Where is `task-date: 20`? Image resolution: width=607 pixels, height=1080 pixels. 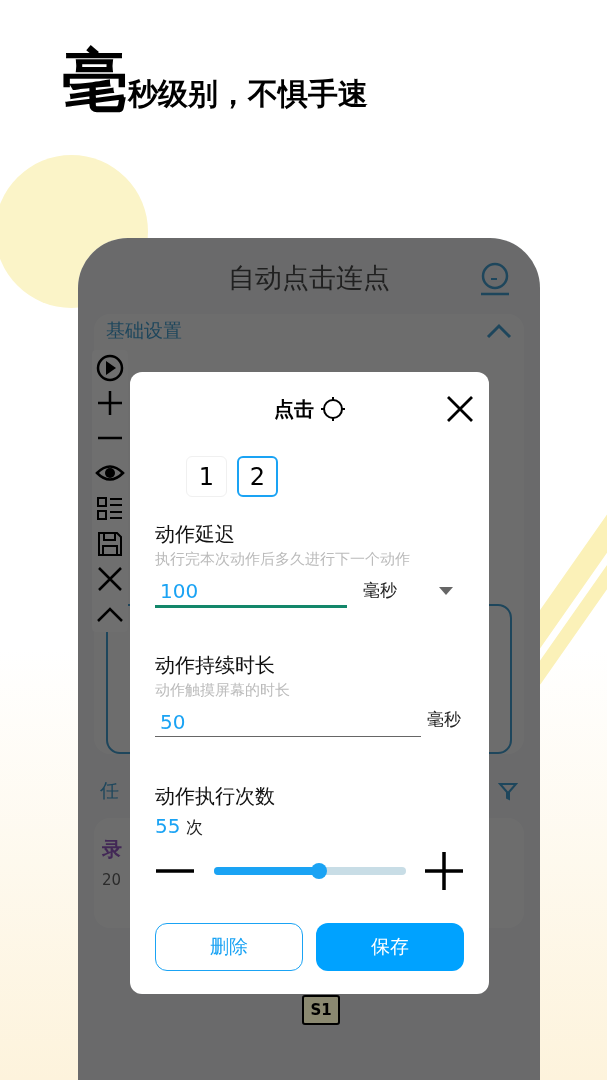
task-date: 20 is located at coordinates (112, 880).